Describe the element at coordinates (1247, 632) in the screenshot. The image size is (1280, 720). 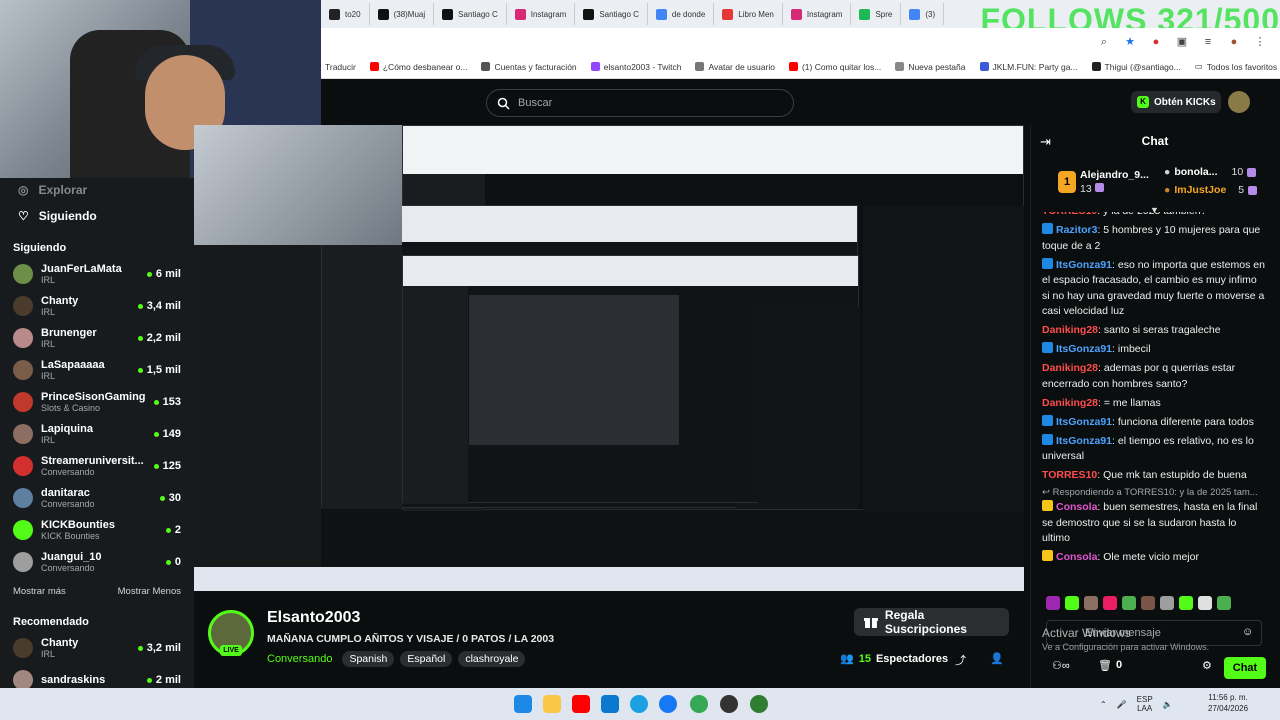
I see `emoji-icon: ☺` at that location.